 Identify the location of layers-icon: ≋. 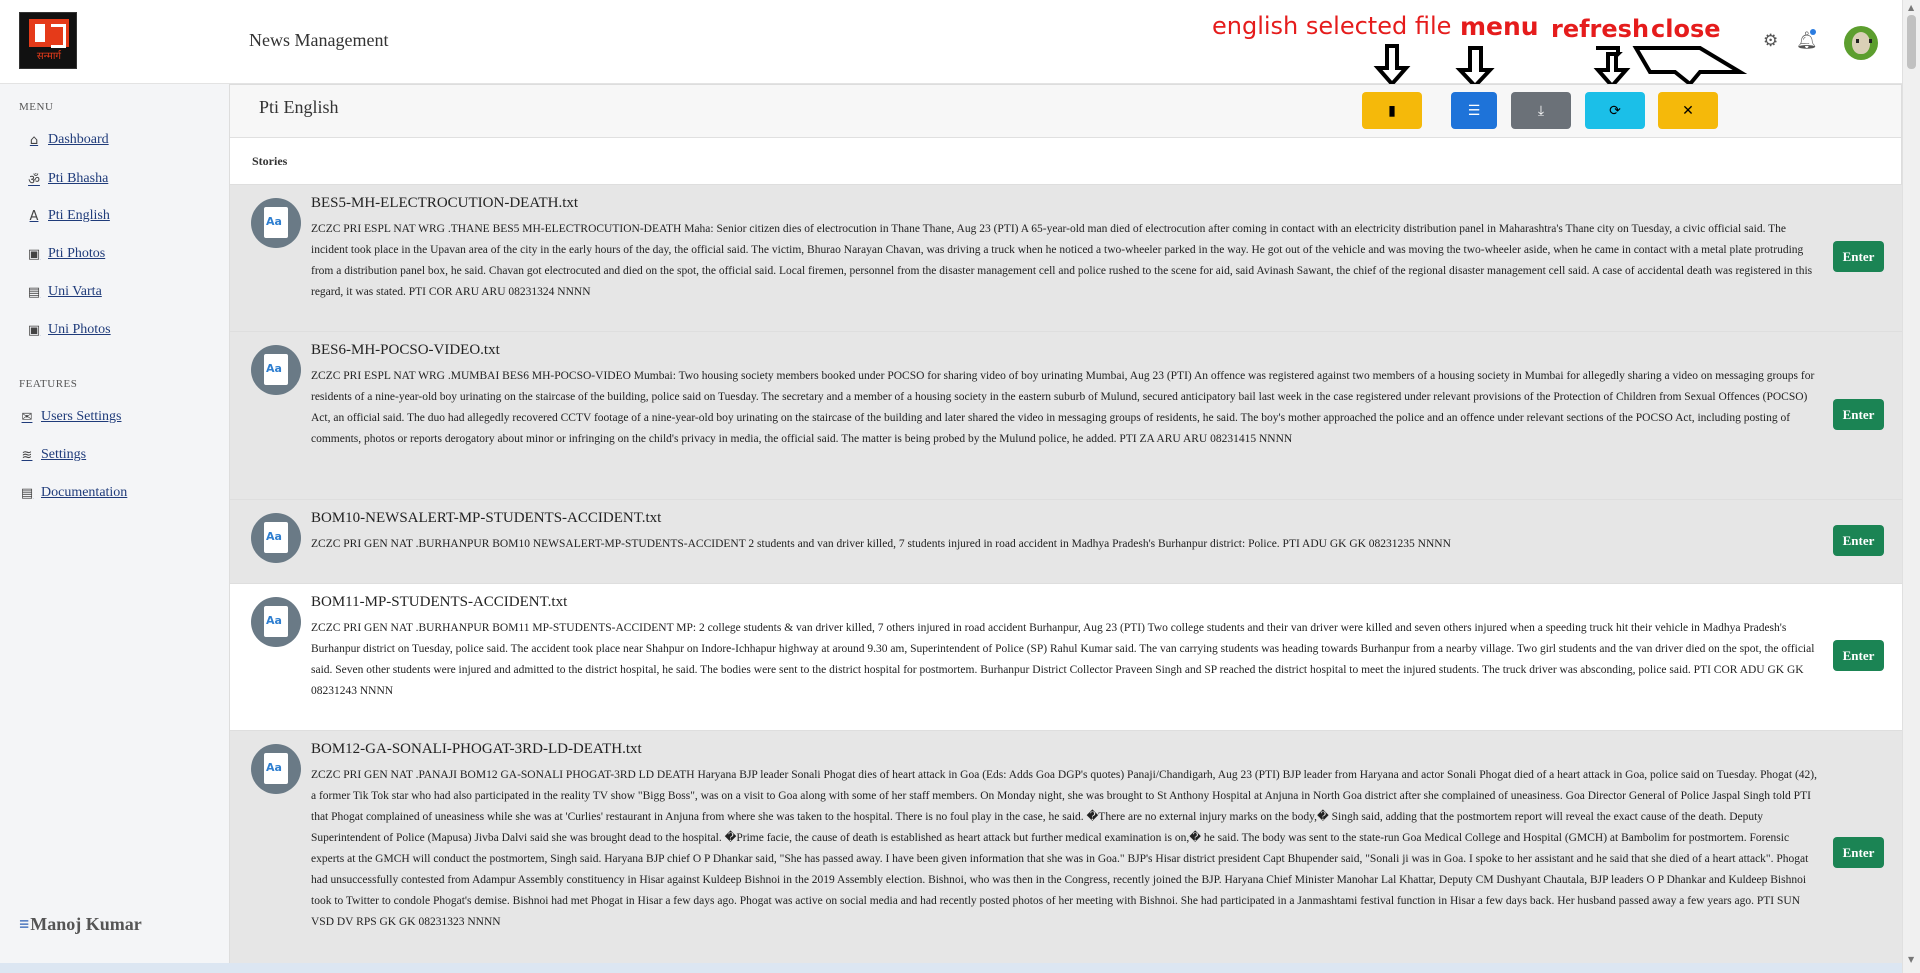
(27, 455).